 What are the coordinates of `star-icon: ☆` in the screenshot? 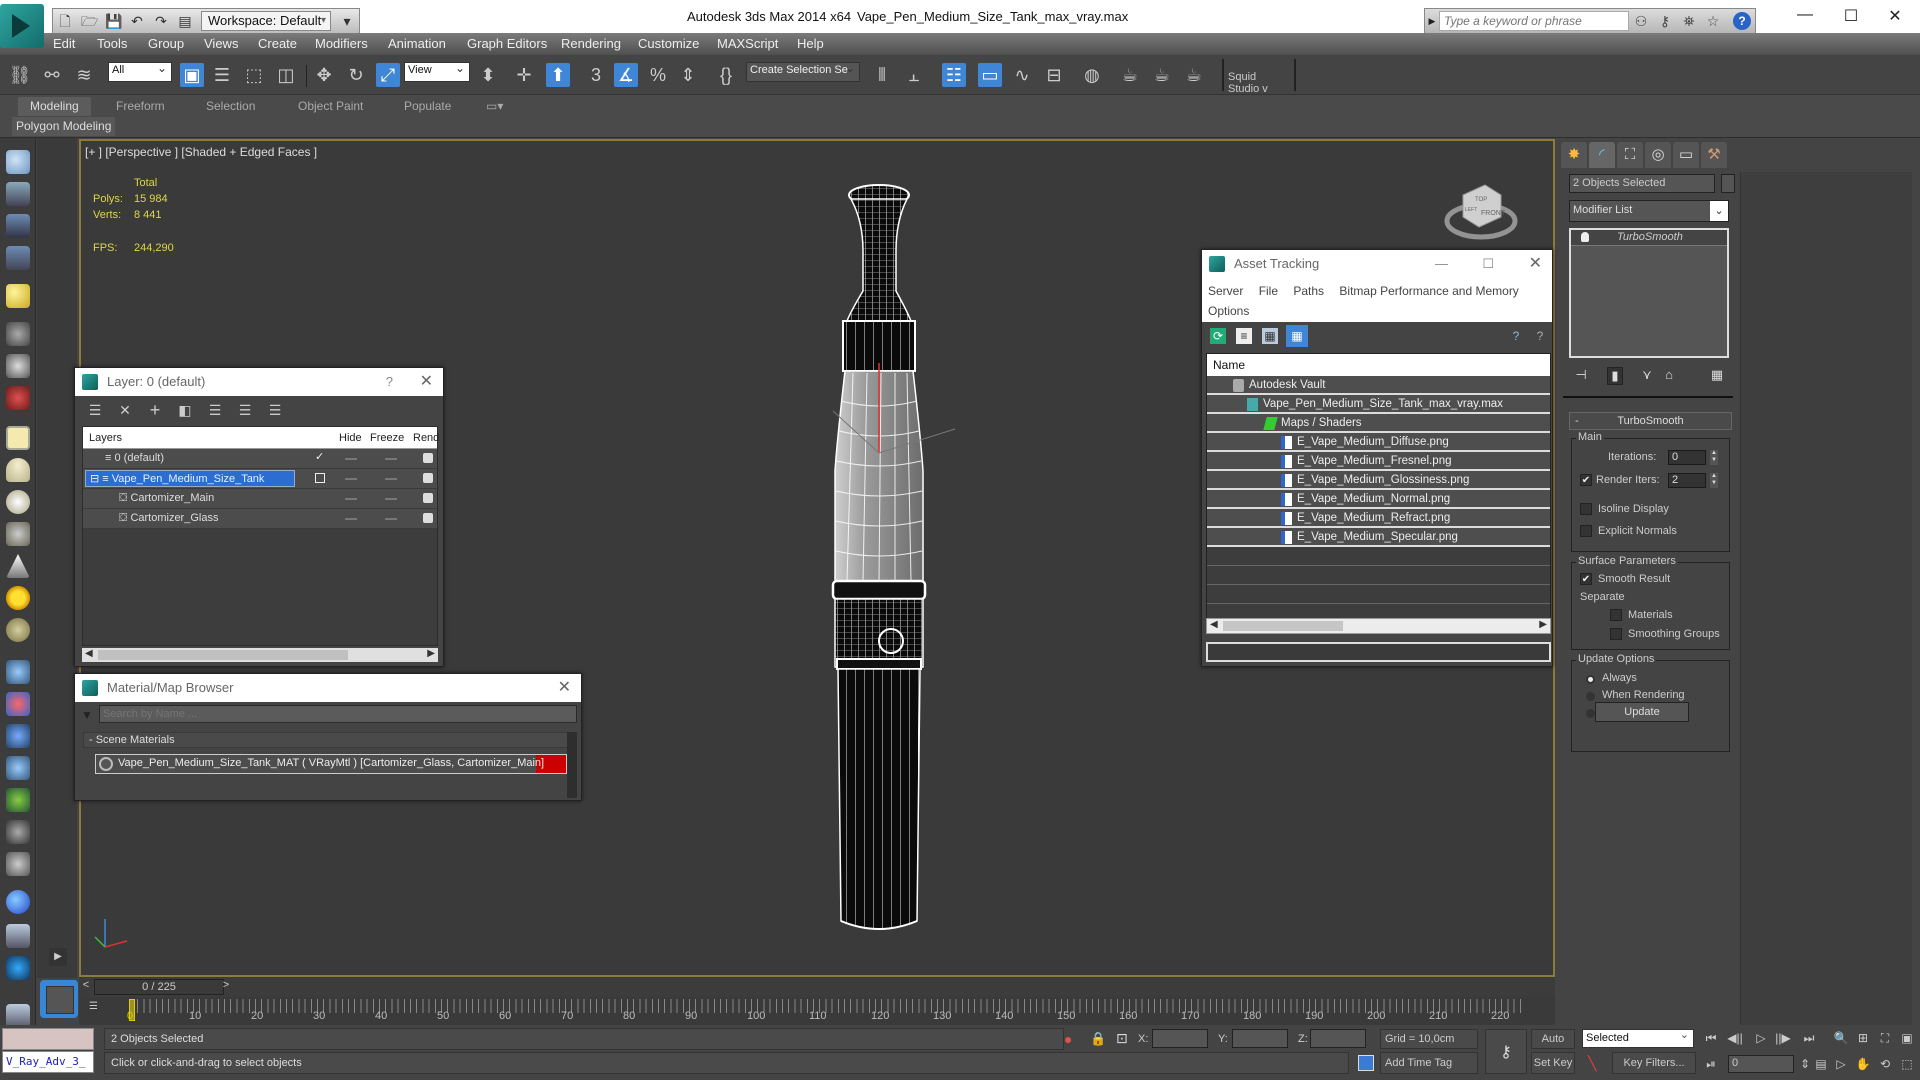 It's located at (1713, 21).